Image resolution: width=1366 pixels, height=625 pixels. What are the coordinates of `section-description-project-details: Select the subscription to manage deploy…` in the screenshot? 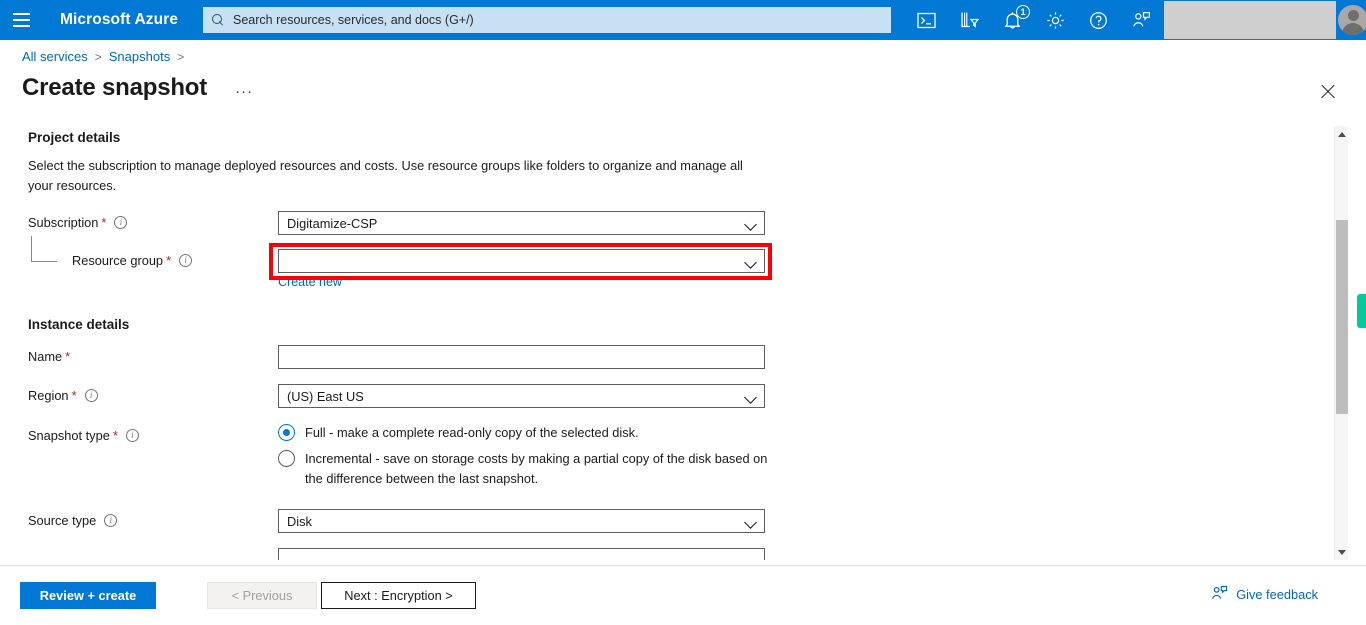 It's located at (385, 175).